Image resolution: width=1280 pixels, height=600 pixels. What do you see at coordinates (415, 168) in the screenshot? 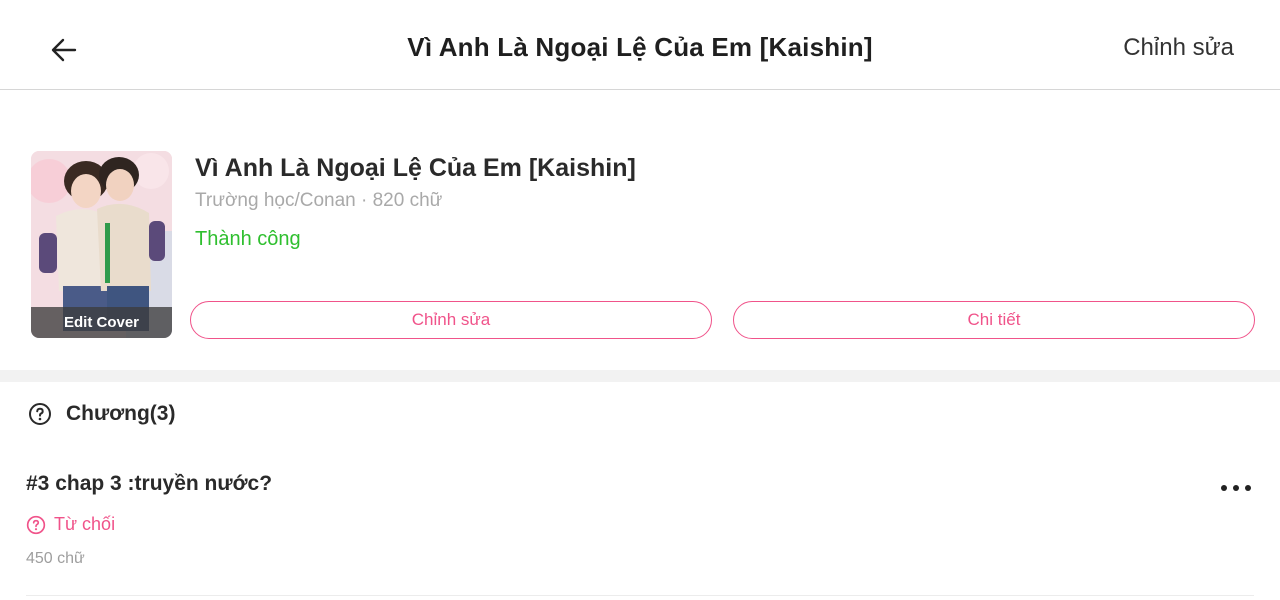
I see `story-title: Vì Anh Là Ngoại Lệ Của Em [Kaishin]` at bounding box center [415, 168].